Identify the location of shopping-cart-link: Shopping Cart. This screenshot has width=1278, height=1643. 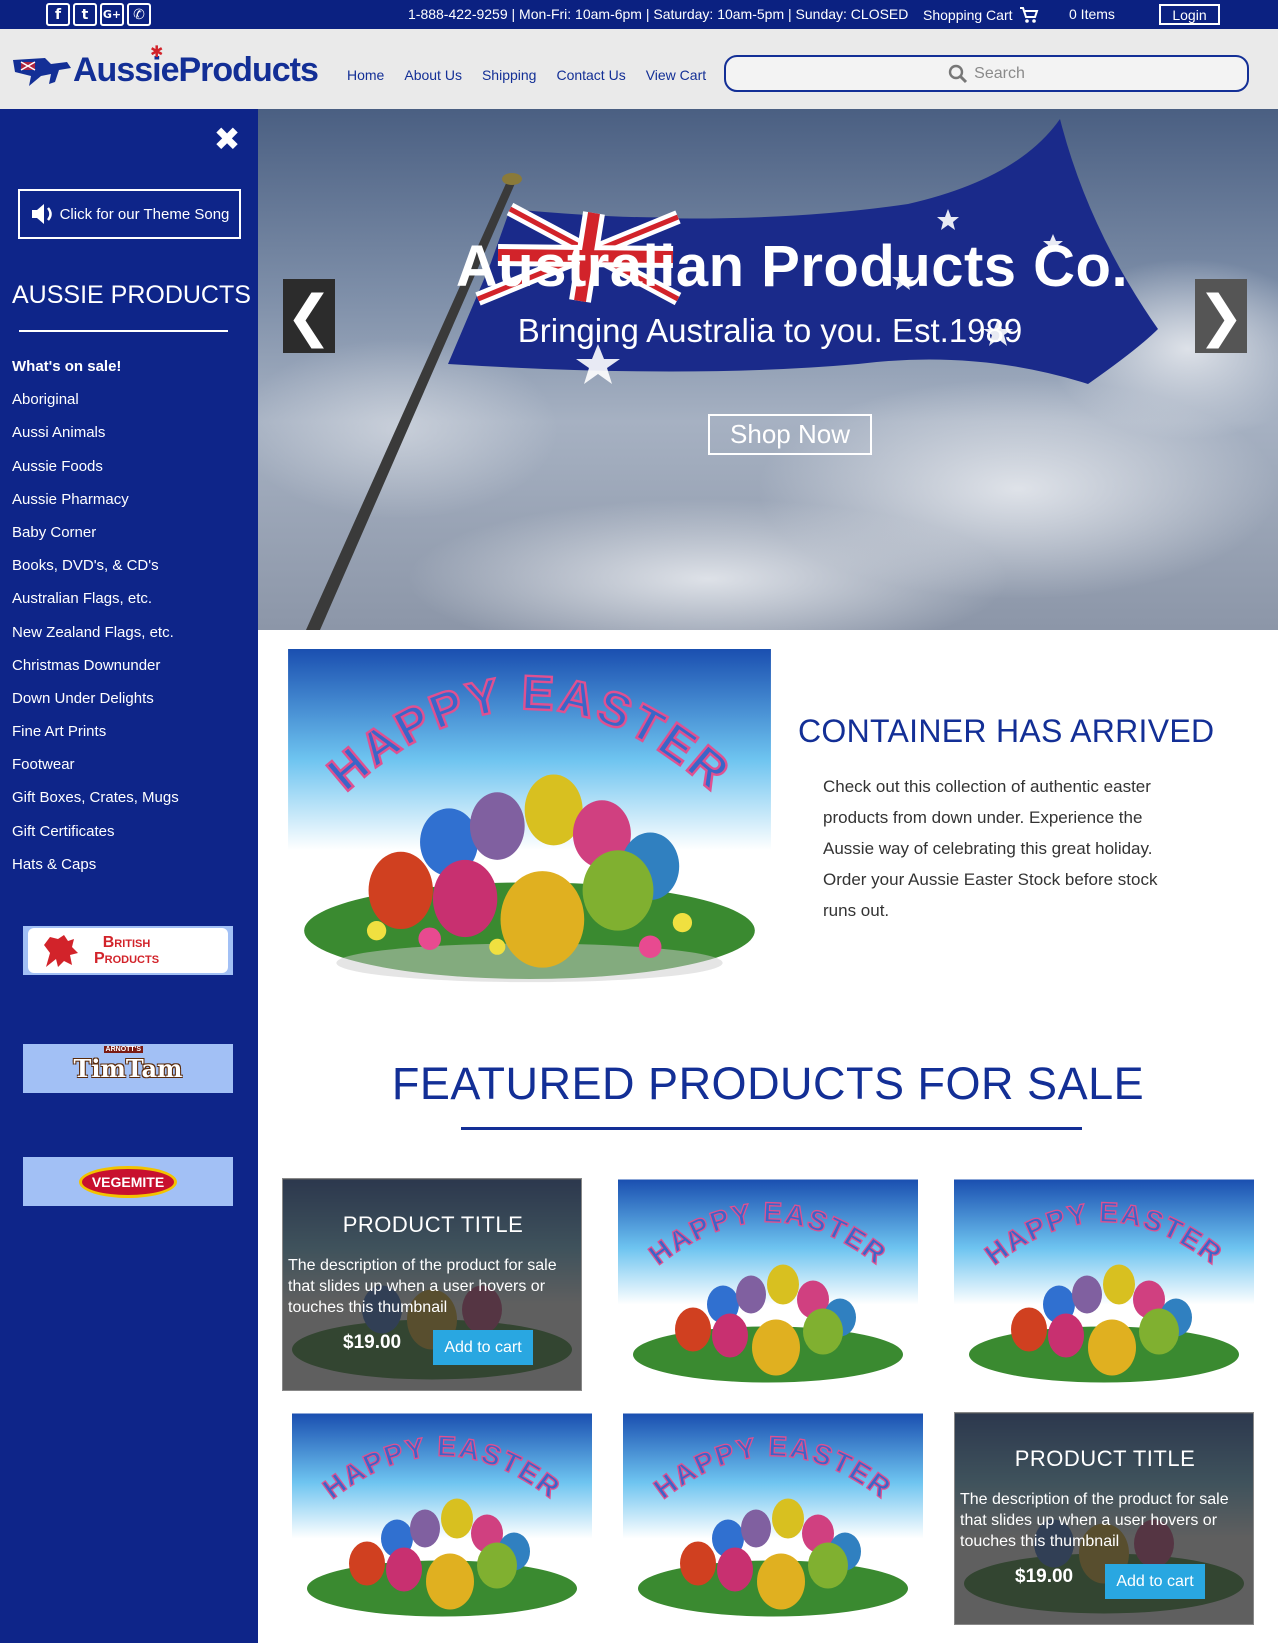
(981, 15).